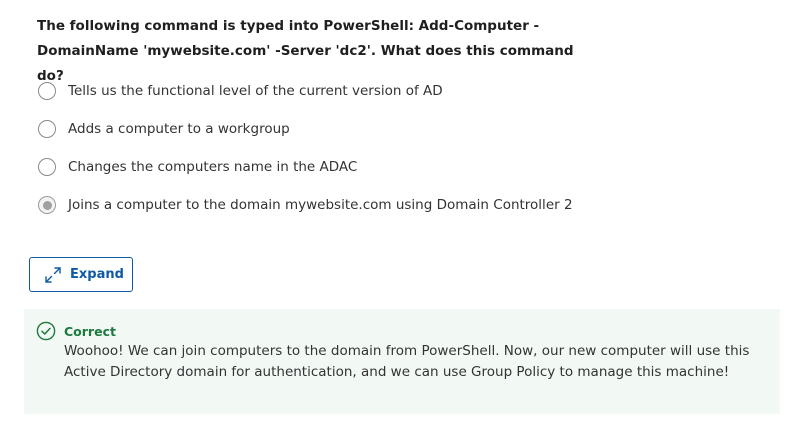 This screenshot has width=797, height=427. Describe the element at coordinates (46, 331) in the screenshot. I see `check-circle-icon` at that location.